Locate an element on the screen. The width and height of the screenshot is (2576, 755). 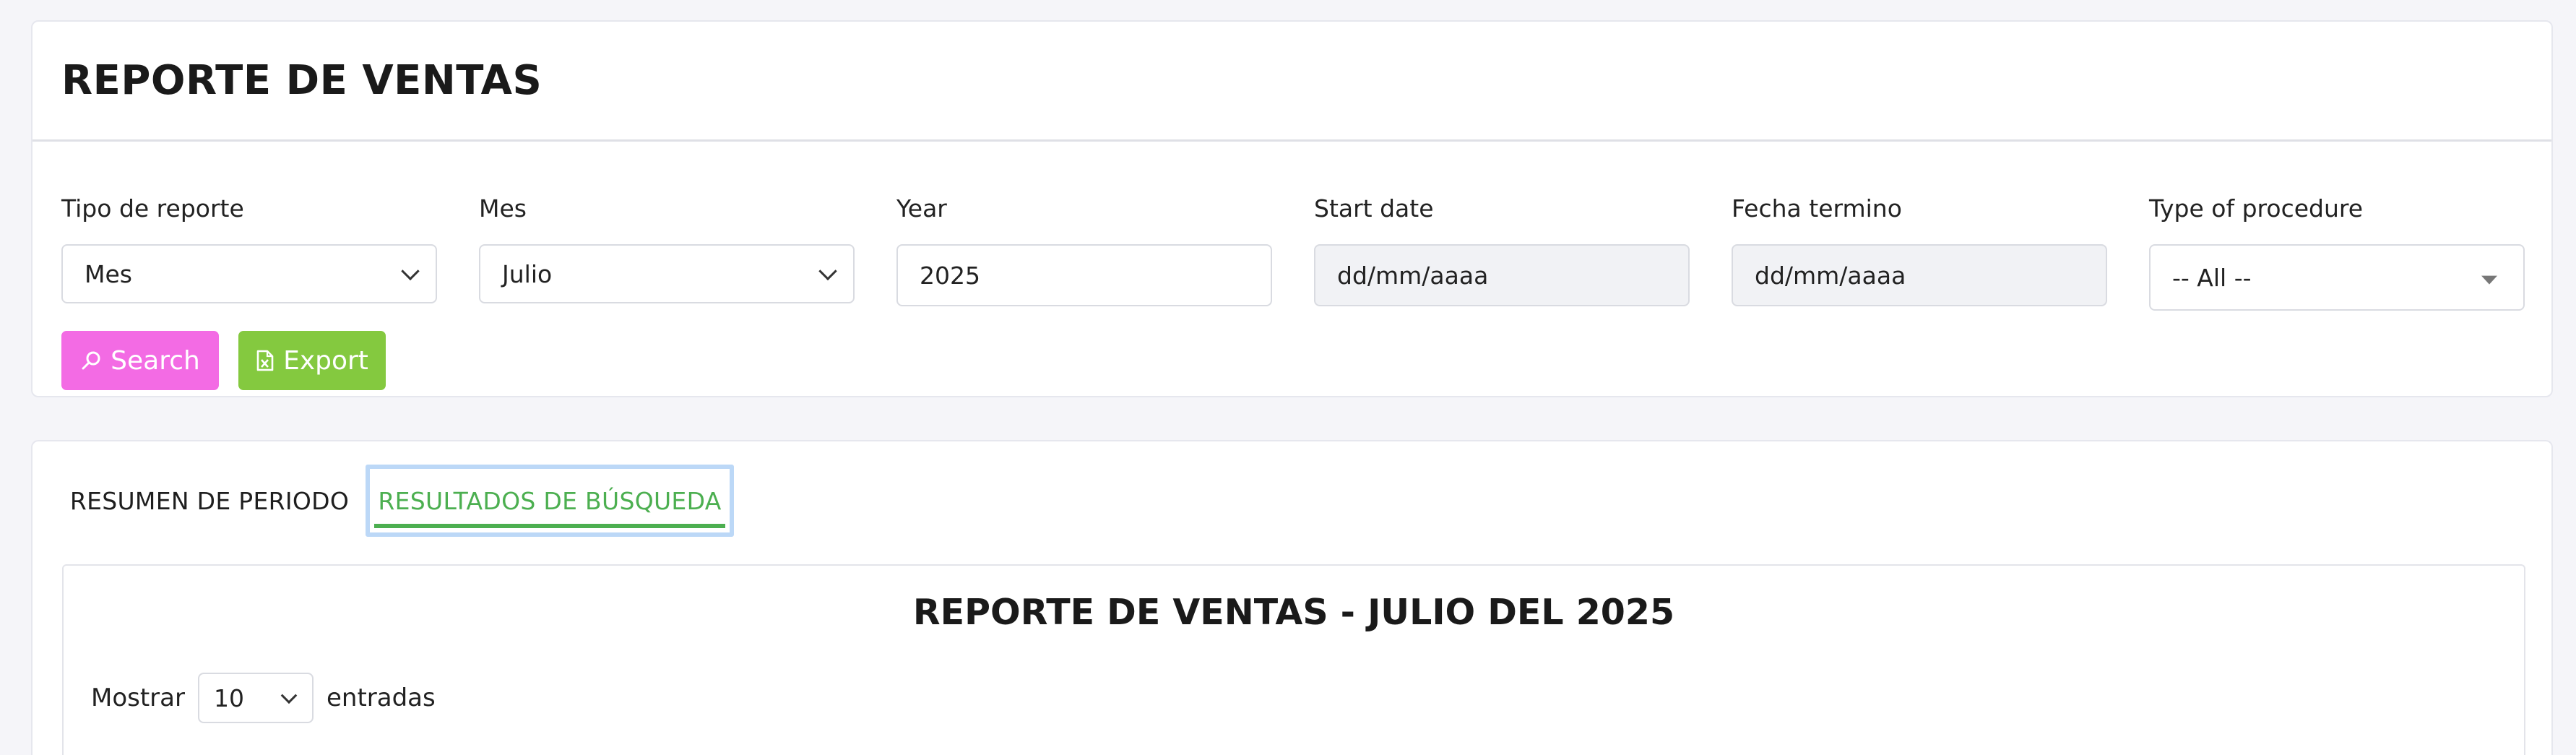
export-button-label: Export is located at coordinates (325, 360).